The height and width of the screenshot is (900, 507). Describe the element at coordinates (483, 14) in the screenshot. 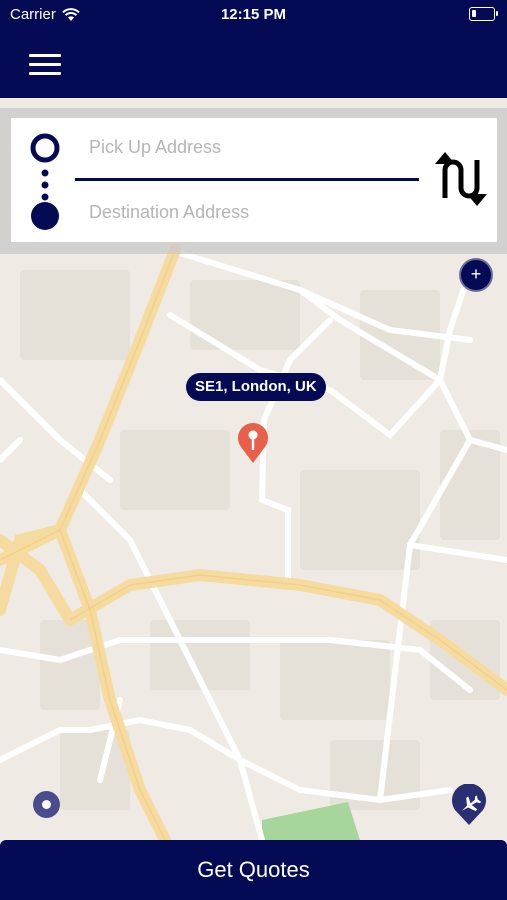

I see `battery-icon` at that location.